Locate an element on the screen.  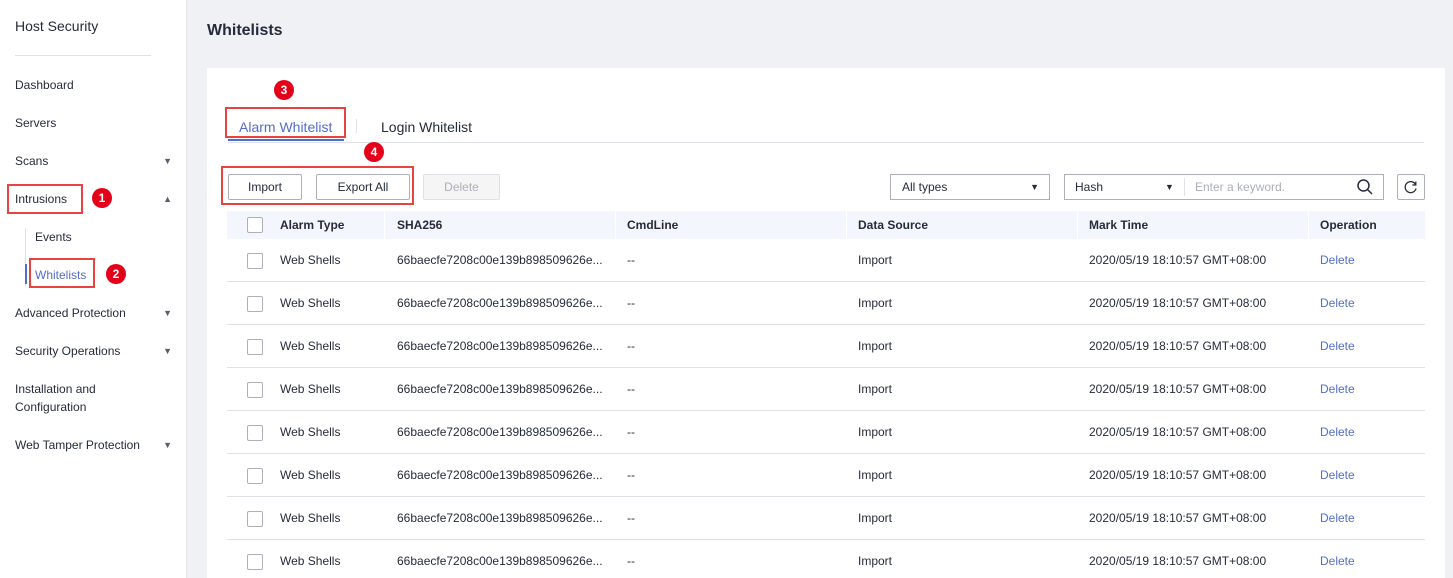
search-input is located at coordinates (1264, 187).